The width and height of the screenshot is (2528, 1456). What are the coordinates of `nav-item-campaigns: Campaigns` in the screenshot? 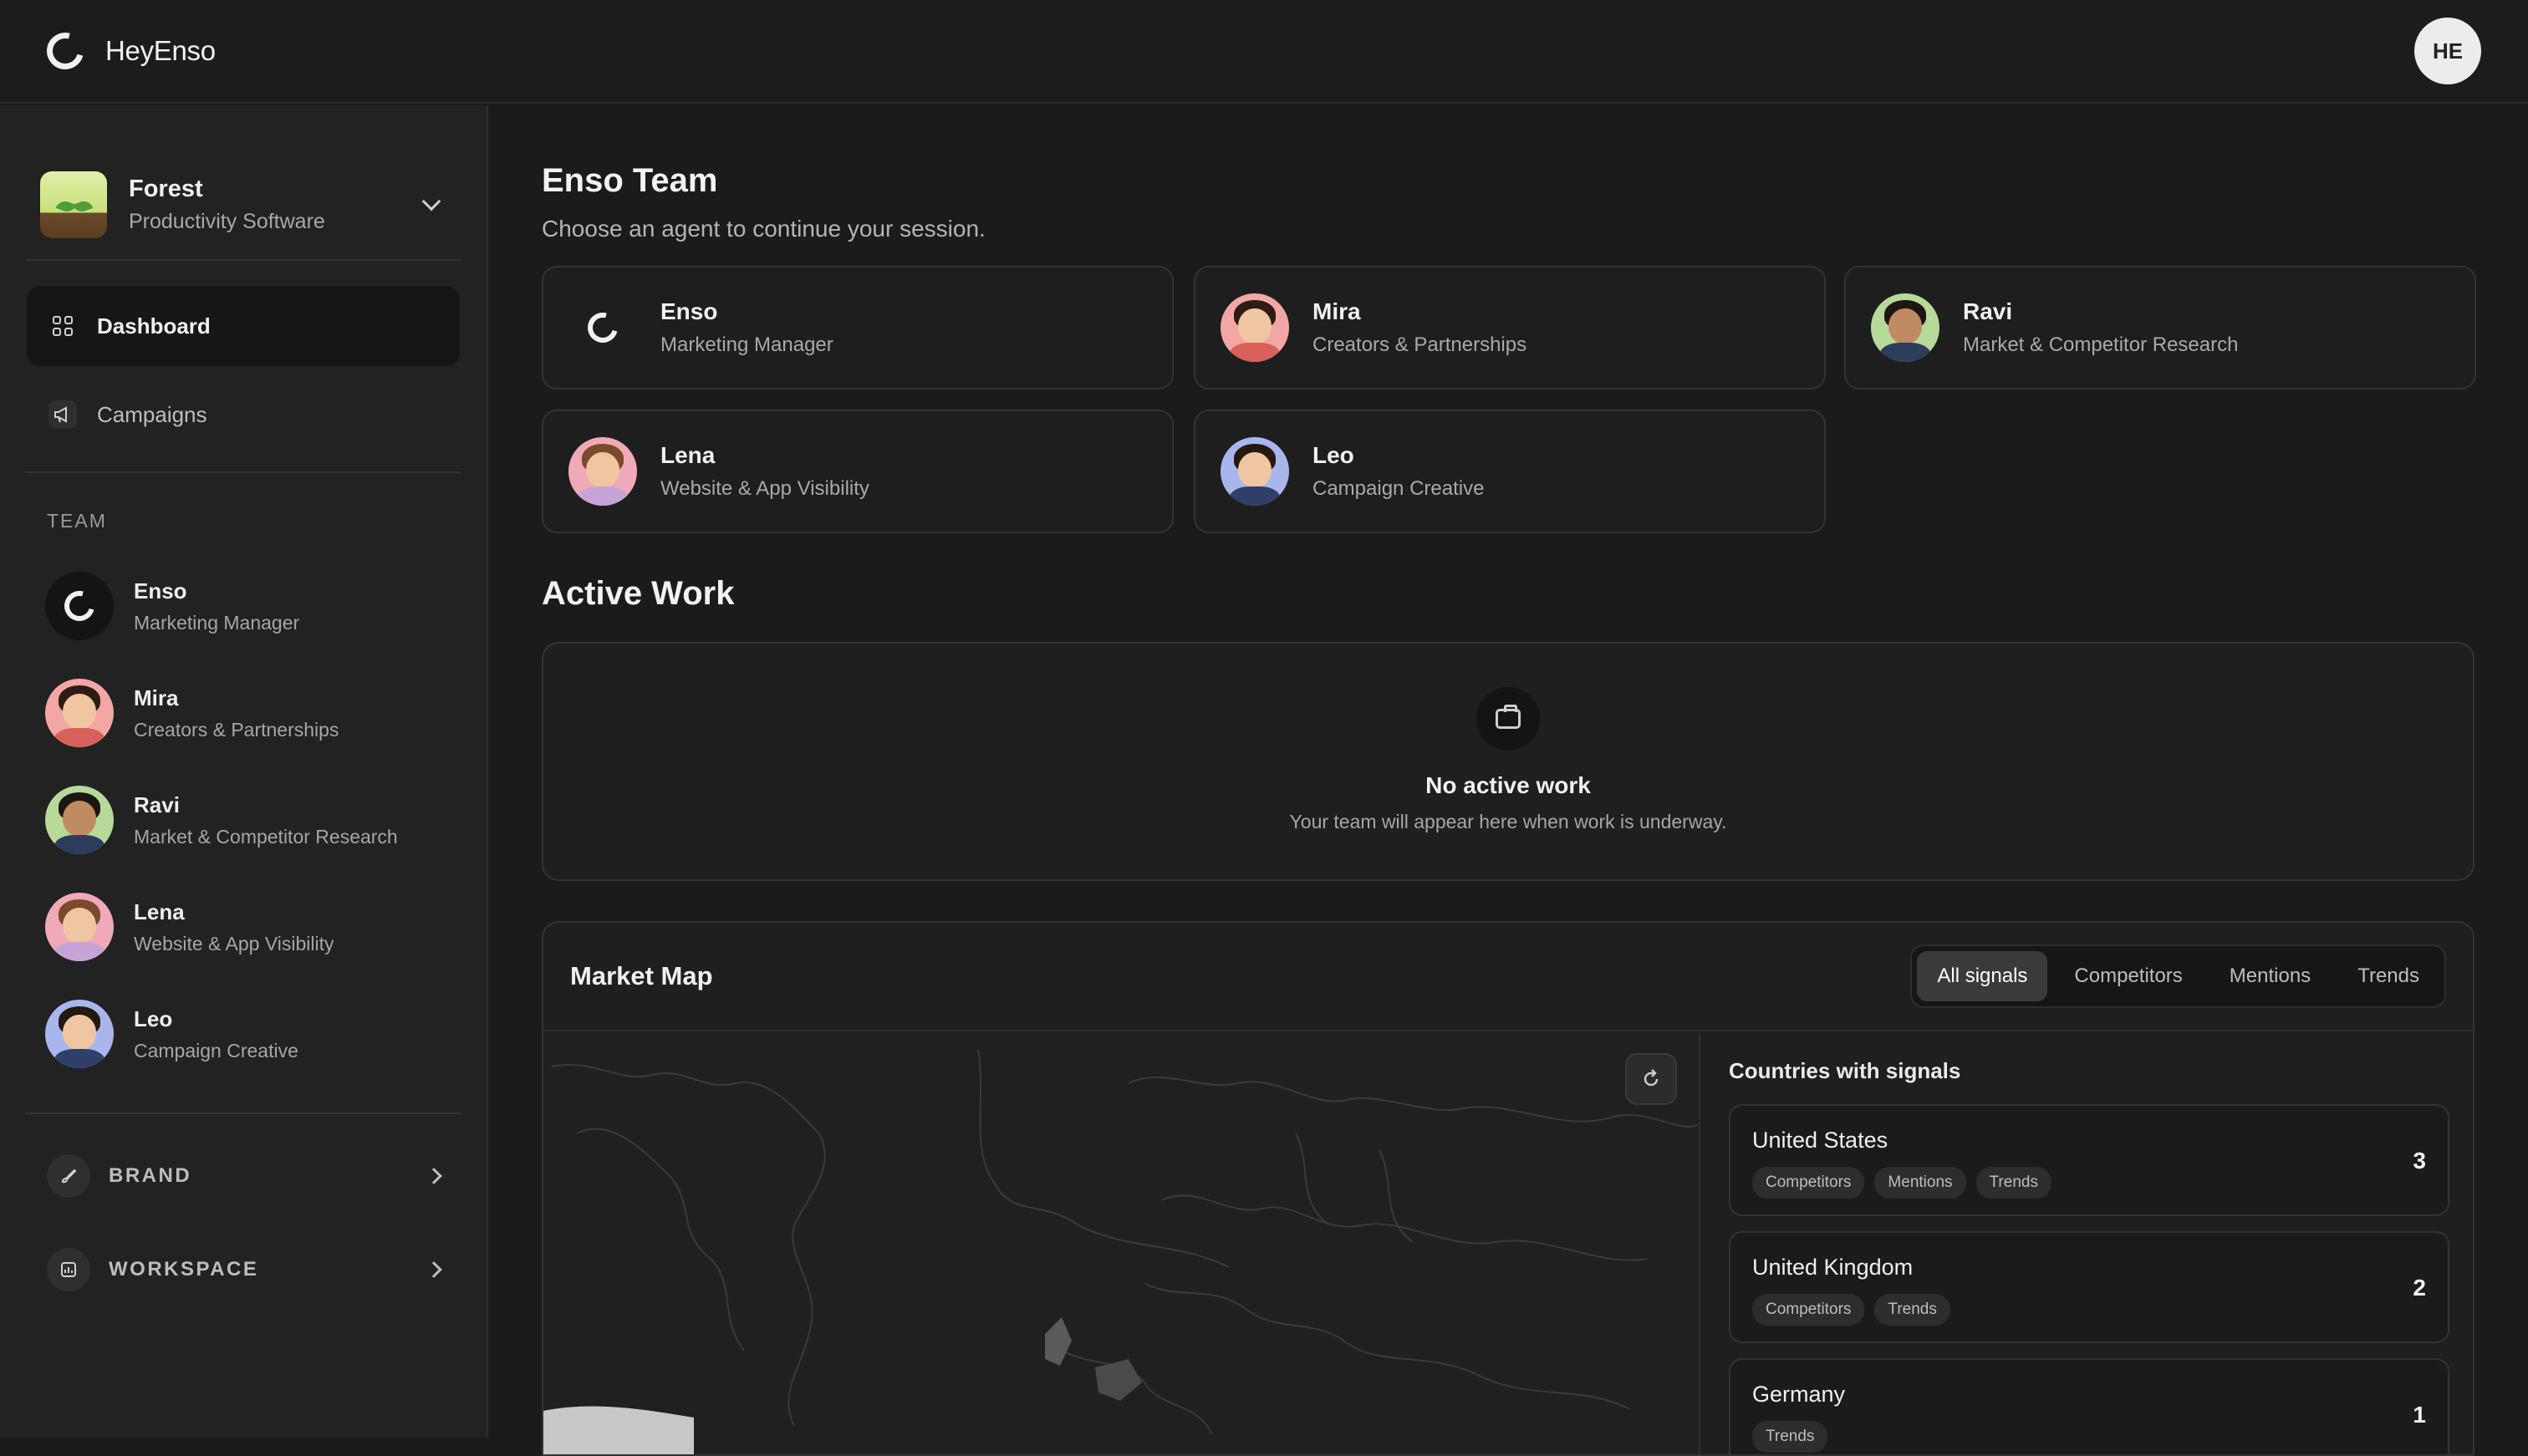 It's located at (243, 414).